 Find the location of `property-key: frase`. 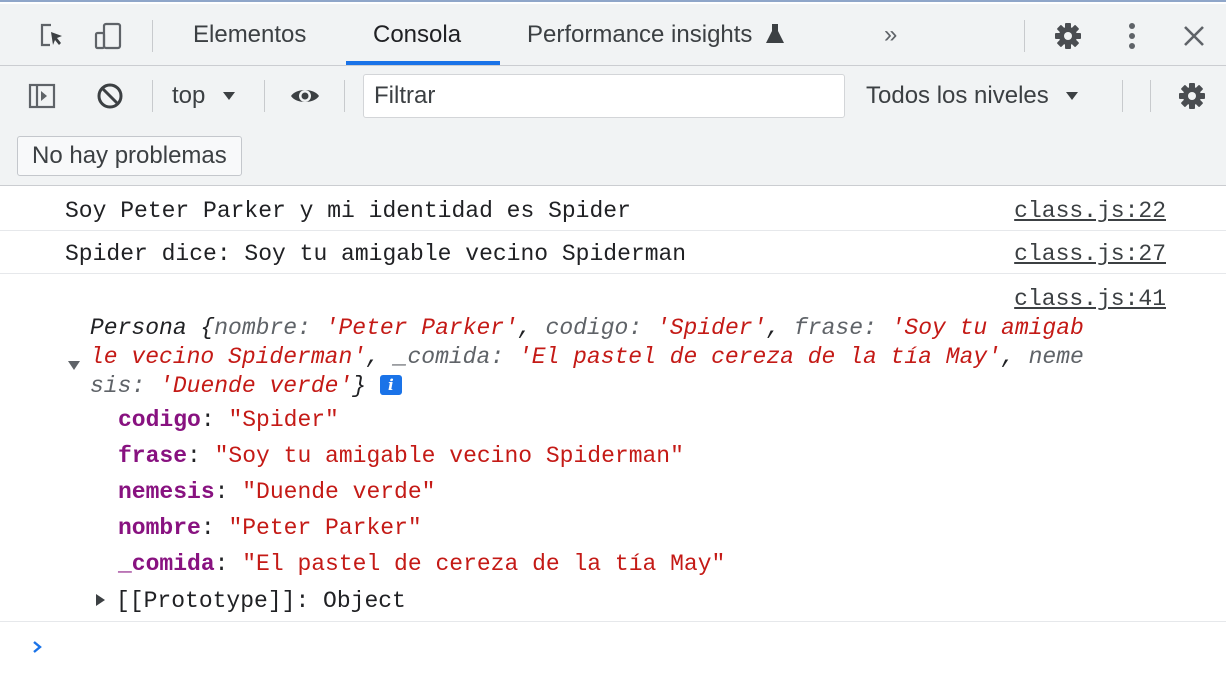

property-key: frase is located at coordinates (153, 456).